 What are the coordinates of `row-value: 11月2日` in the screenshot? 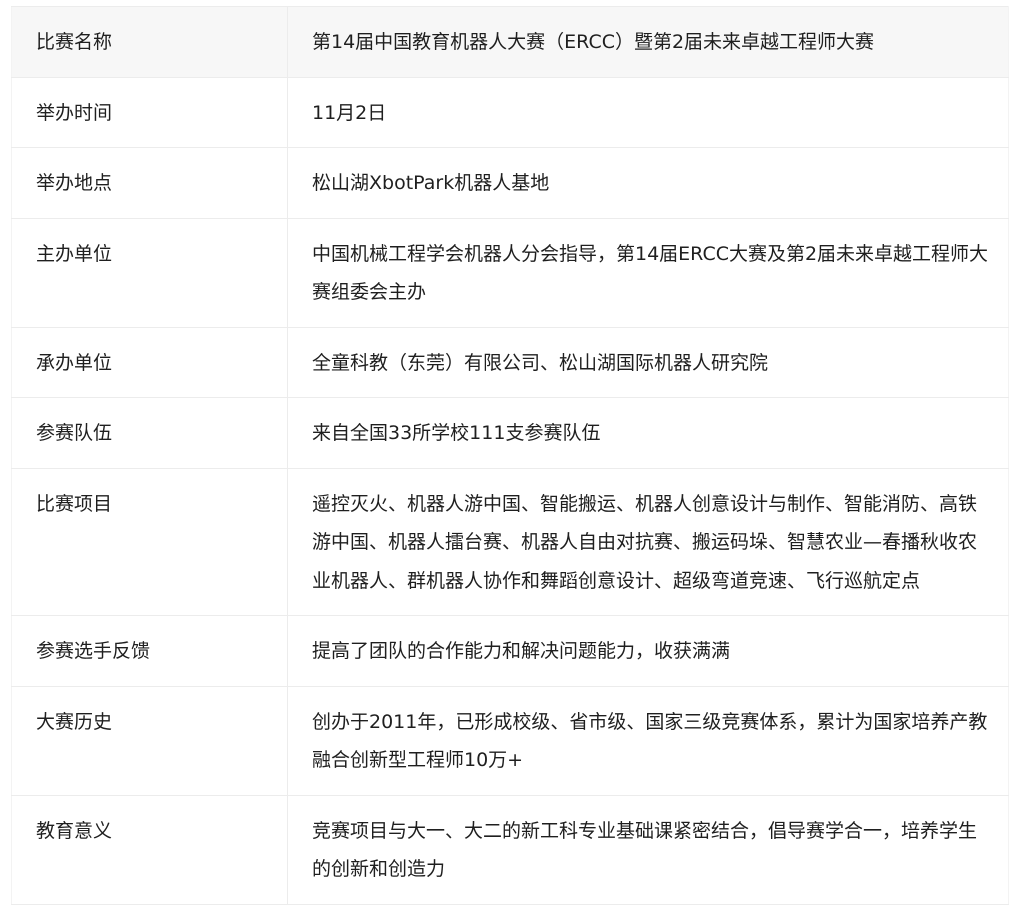 It's located at (648, 112).